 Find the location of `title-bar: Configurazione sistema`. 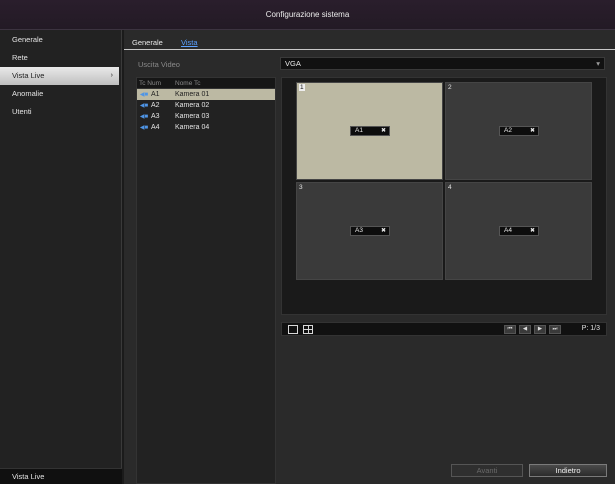

title-bar: Configurazione sistema is located at coordinates (307, 15).